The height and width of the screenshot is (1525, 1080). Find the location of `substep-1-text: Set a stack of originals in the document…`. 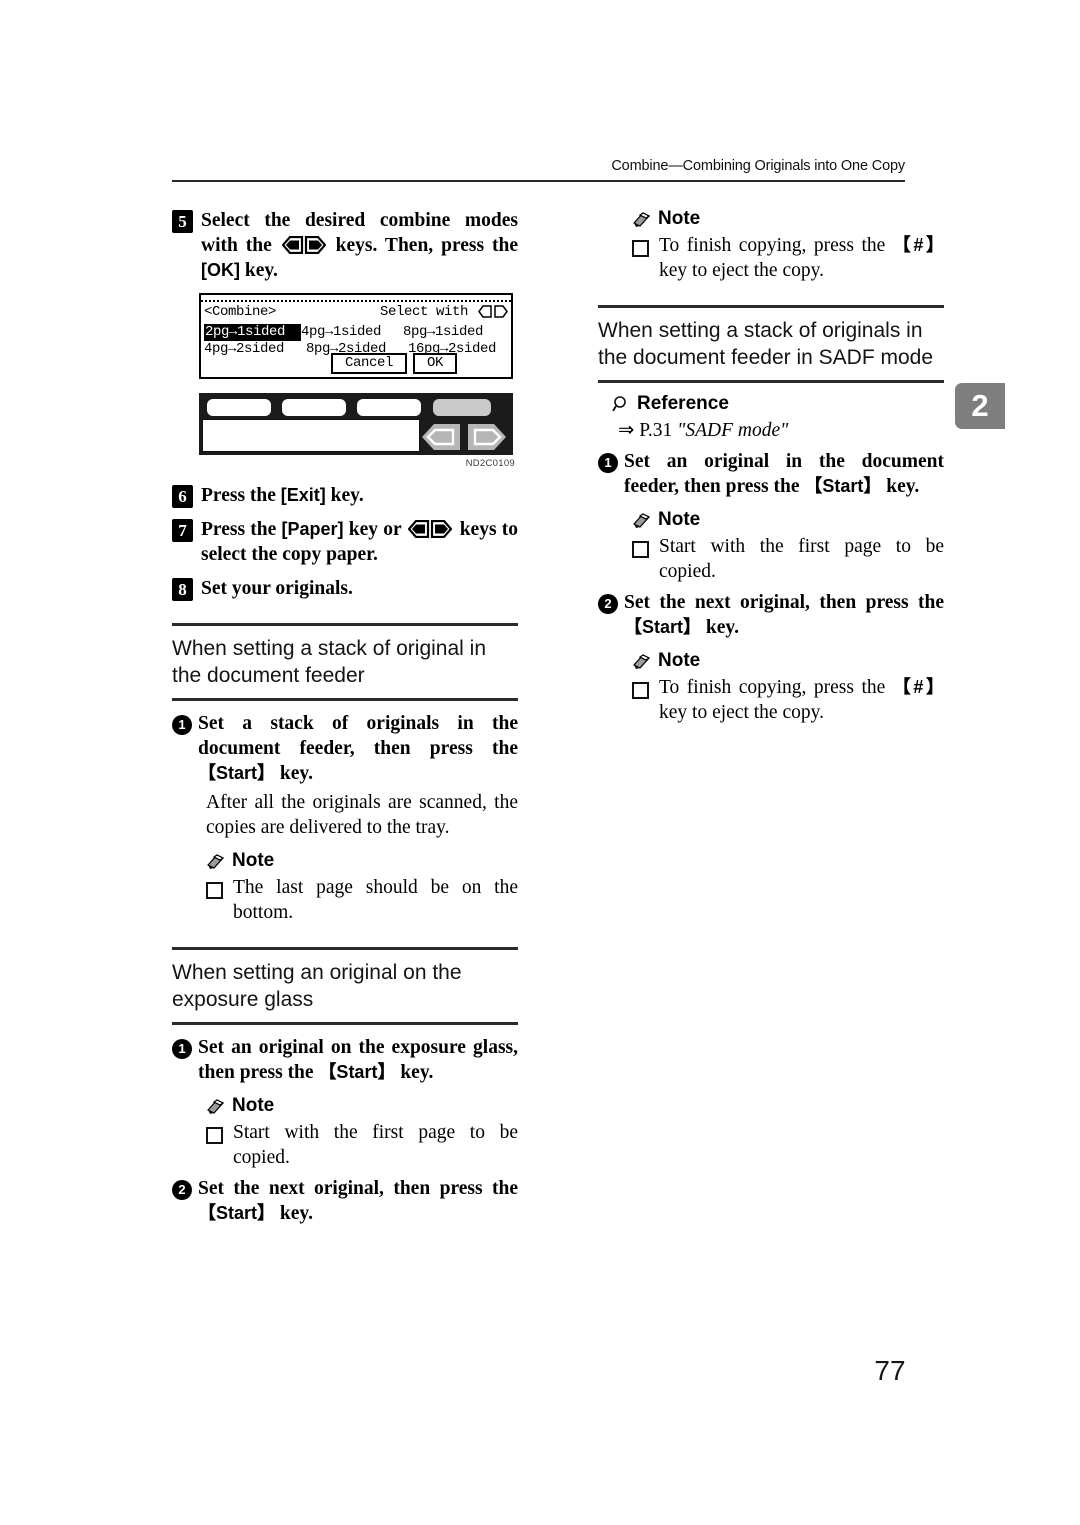

substep-1-text: Set a stack of originals in the document… is located at coordinates (358, 748).